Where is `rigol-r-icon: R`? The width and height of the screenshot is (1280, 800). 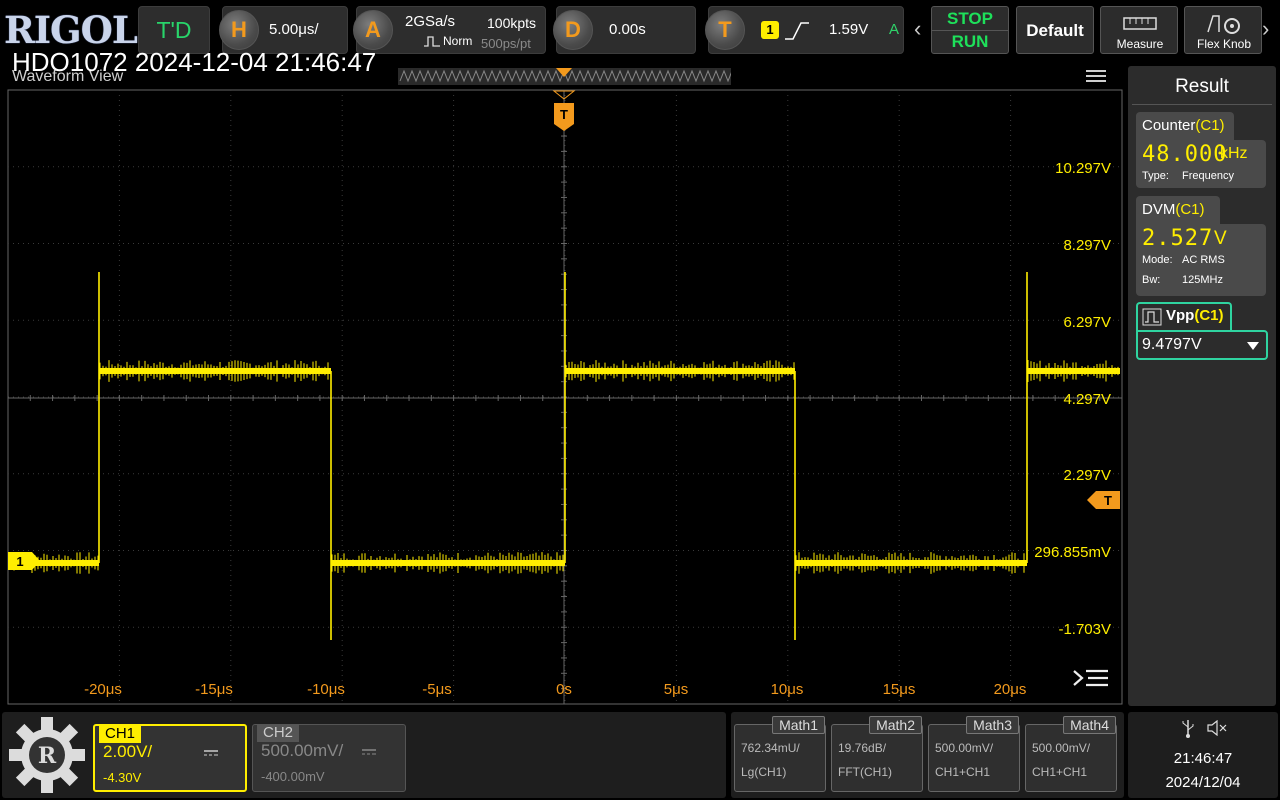
rigol-r-icon: R is located at coordinates (47, 756).